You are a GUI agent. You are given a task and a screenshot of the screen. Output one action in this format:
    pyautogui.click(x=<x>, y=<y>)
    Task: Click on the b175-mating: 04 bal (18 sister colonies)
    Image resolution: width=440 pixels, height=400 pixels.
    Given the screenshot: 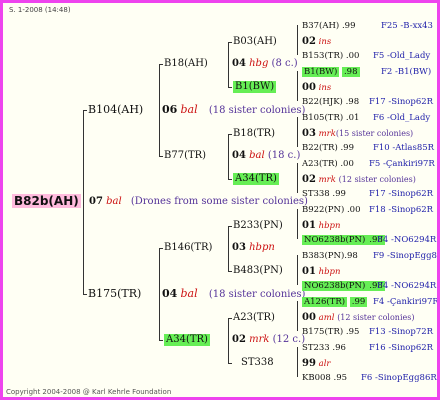 What is the action you would take?
    pyautogui.click(x=234, y=294)
    